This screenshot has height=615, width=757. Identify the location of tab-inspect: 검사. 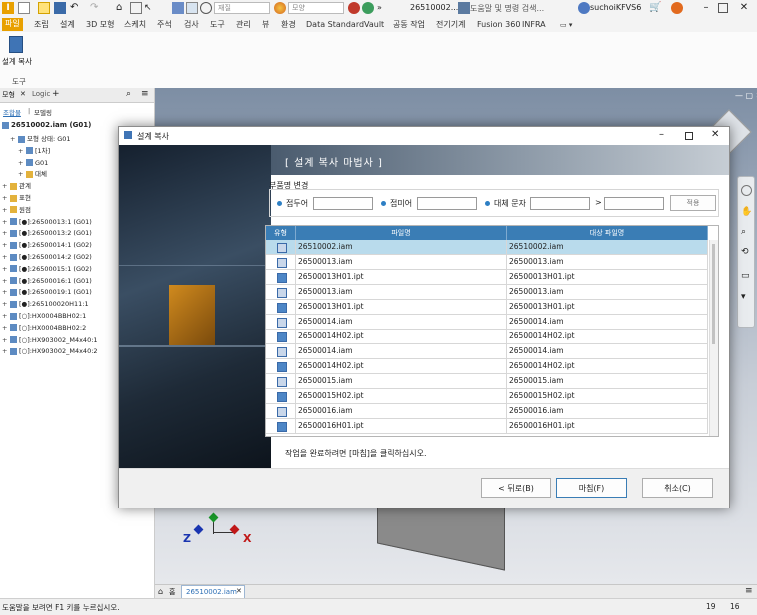
(191, 25).